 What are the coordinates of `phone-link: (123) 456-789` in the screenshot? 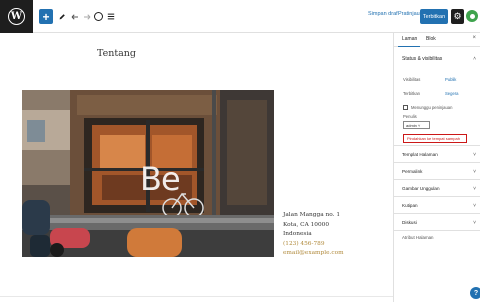 It's located at (313, 245).